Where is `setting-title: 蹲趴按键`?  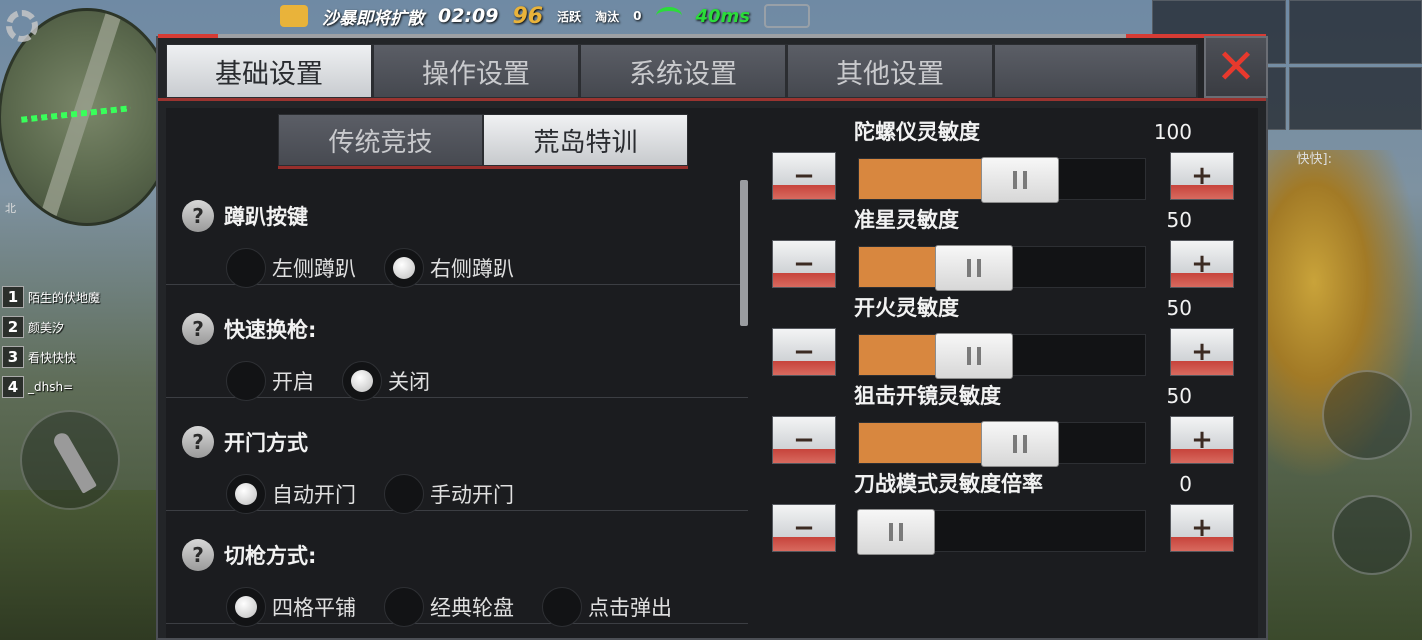
setting-title: 蹲趴按键 is located at coordinates (266, 217).